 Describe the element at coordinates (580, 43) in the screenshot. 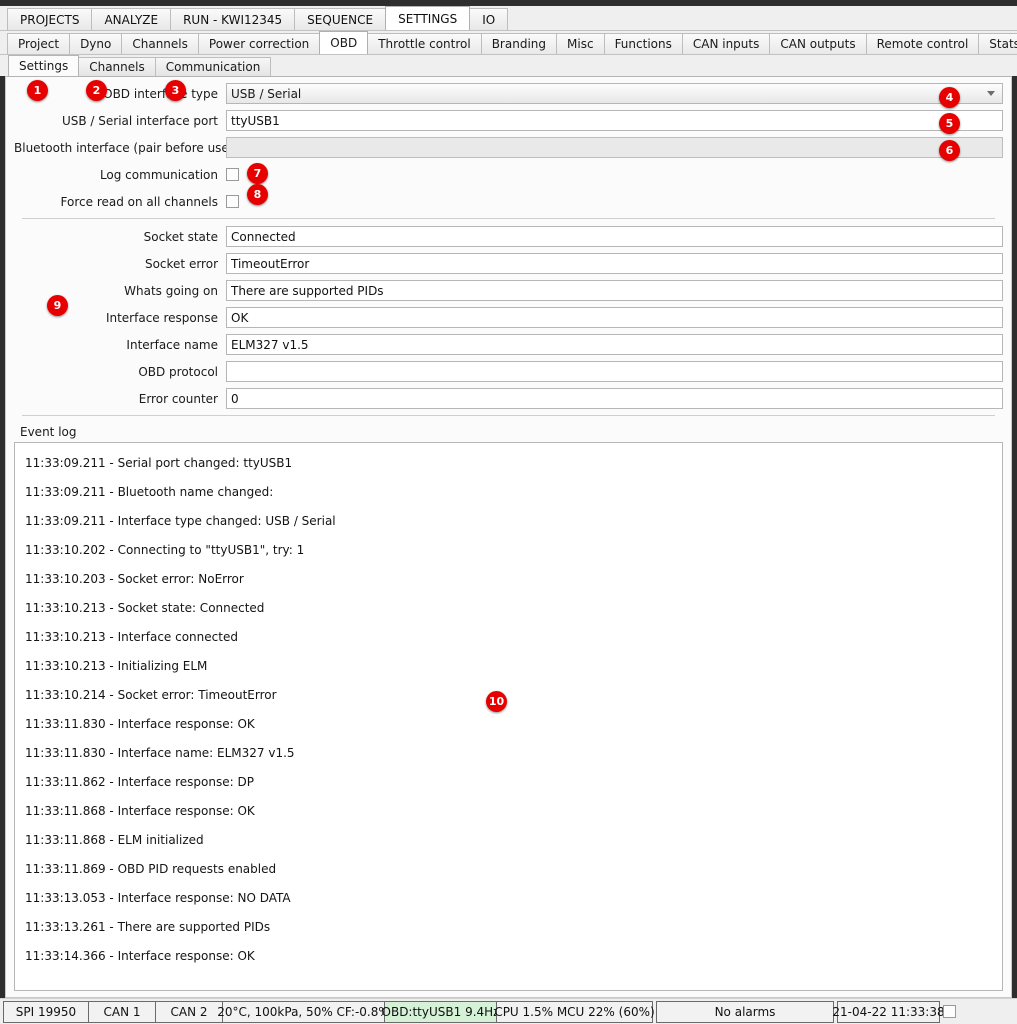

I see `tab-misc: Misc` at that location.